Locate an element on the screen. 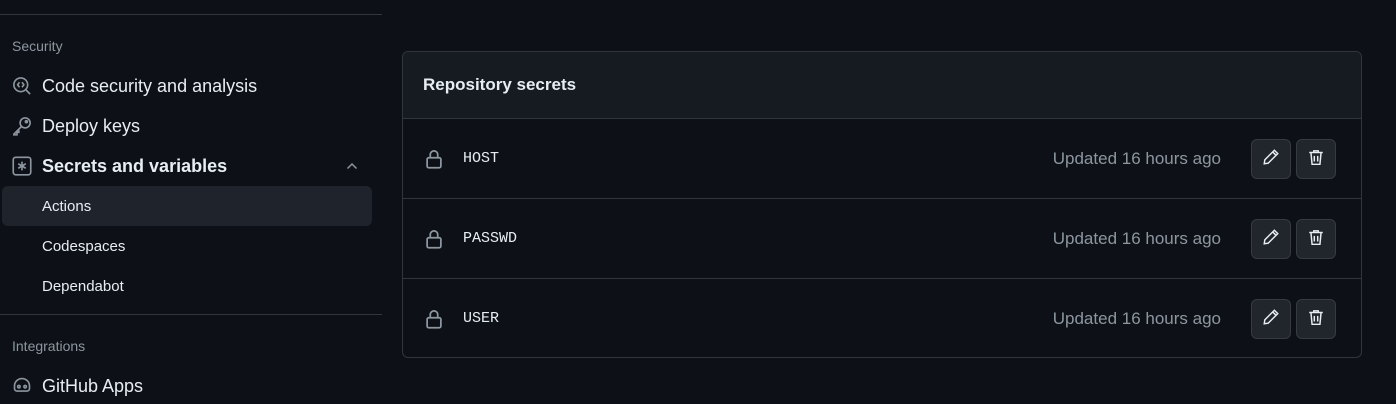 Image resolution: width=1396 pixels, height=404 pixels. secret-row: HOST Updated 16 hours ago is located at coordinates (882, 159).